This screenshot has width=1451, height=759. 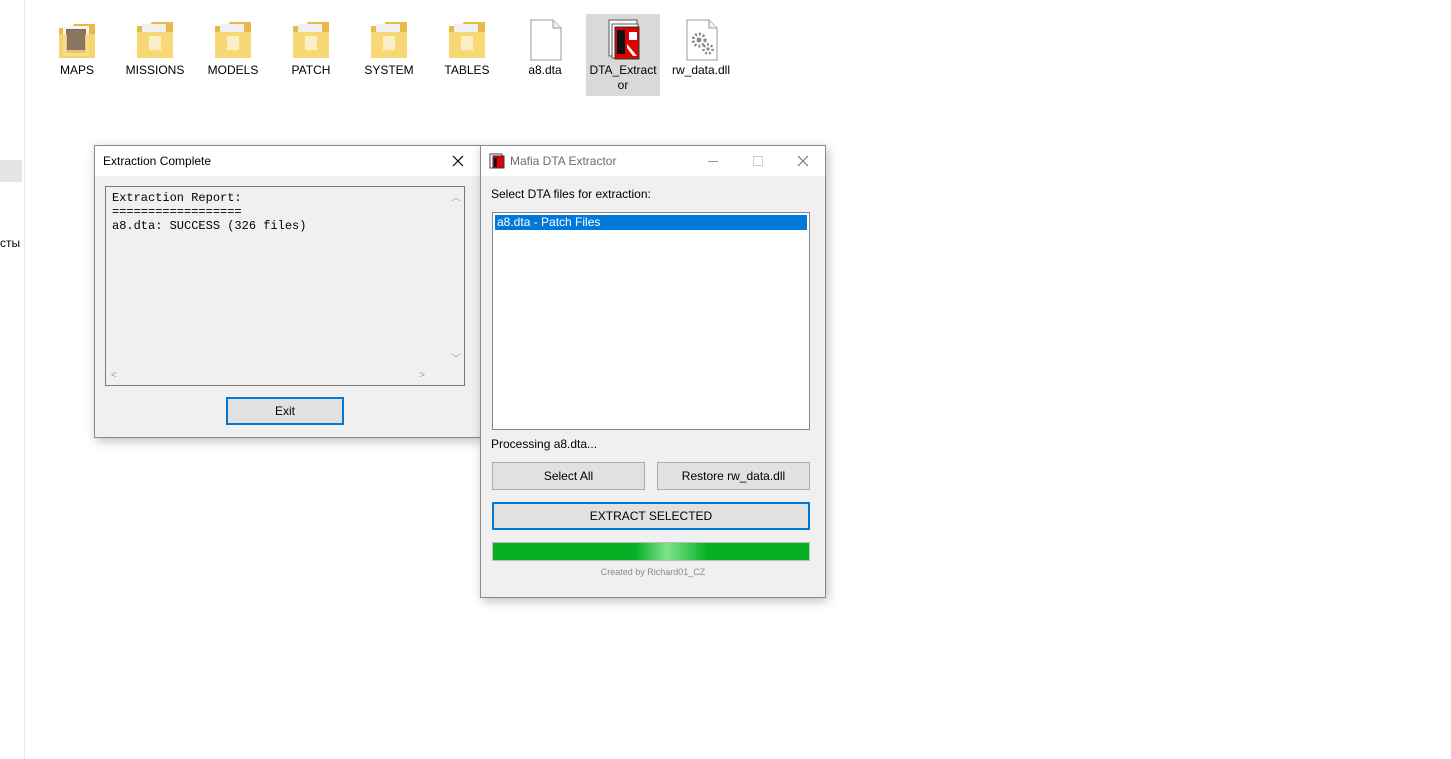 I want to click on maximize-button, so click(x=757, y=161).